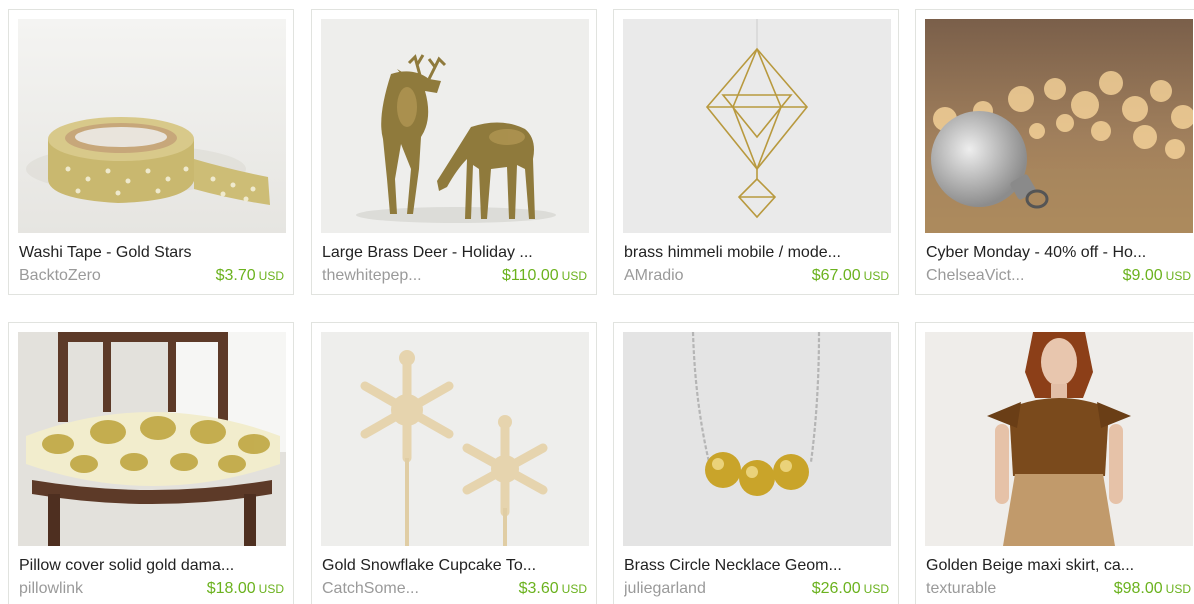  I want to click on price-amount: $98.00, so click(1138, 588).